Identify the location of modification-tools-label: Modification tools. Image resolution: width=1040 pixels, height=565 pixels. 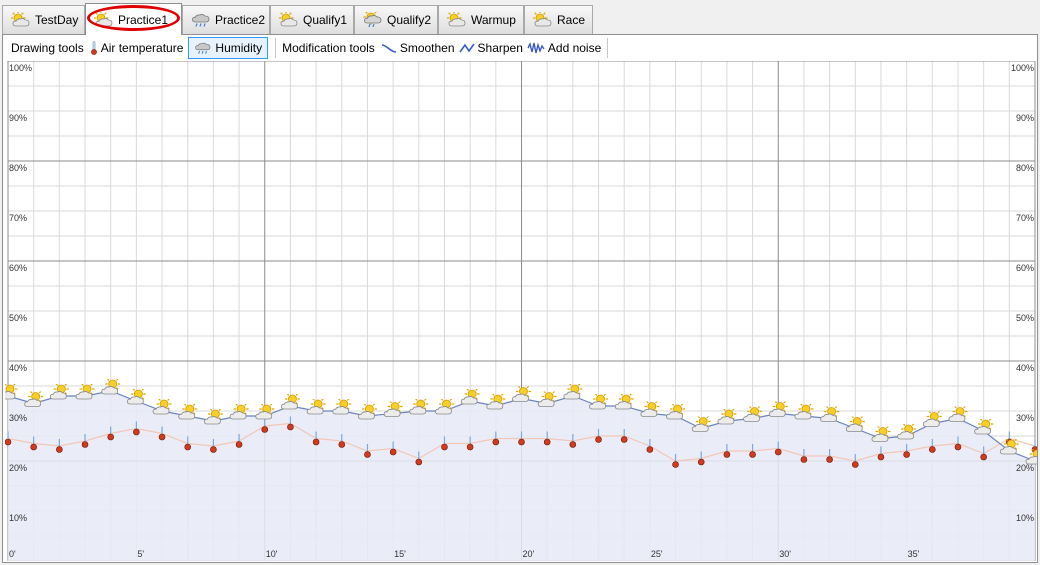
(328, 48).